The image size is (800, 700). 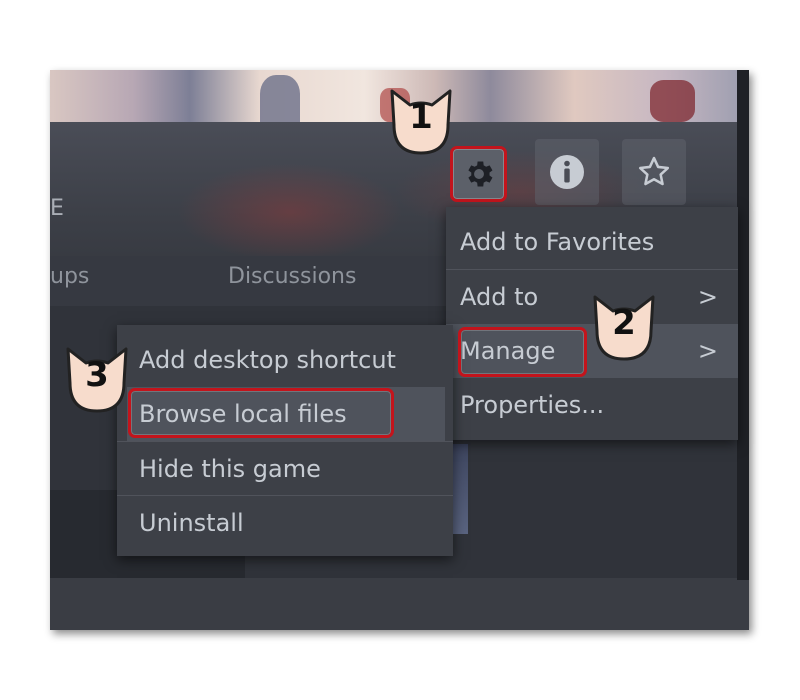 I want to click on submenu-item-hide-this-game: Hide this game, so click(x=285, y=468).